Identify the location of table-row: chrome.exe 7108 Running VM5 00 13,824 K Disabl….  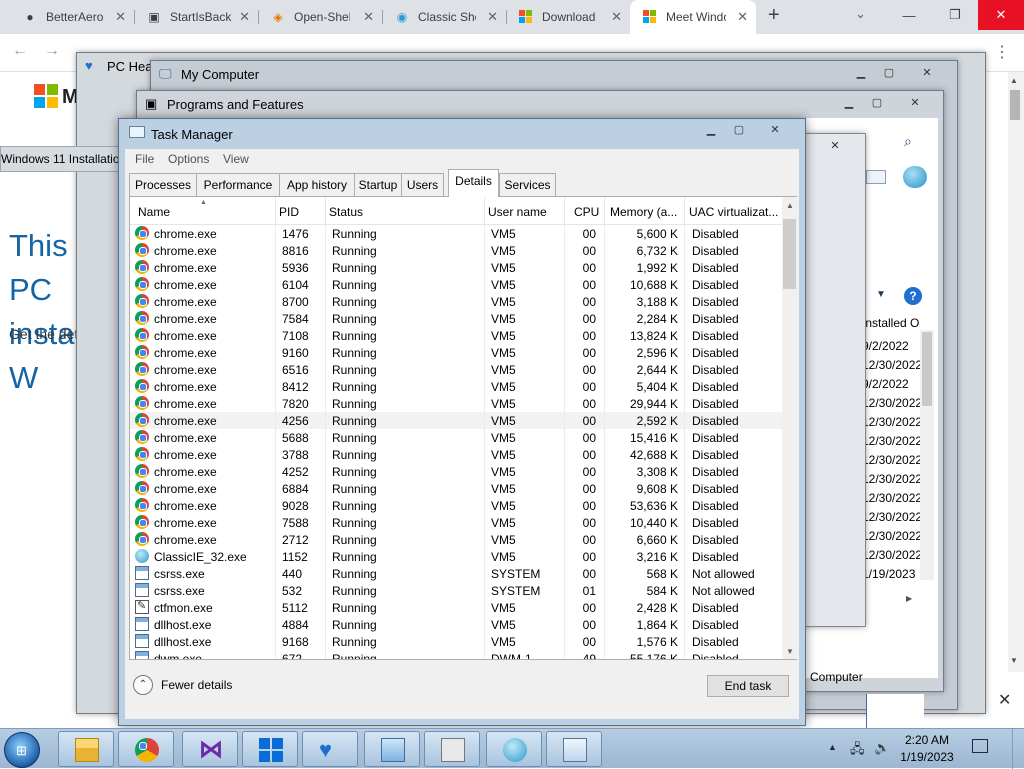
(456, 335).